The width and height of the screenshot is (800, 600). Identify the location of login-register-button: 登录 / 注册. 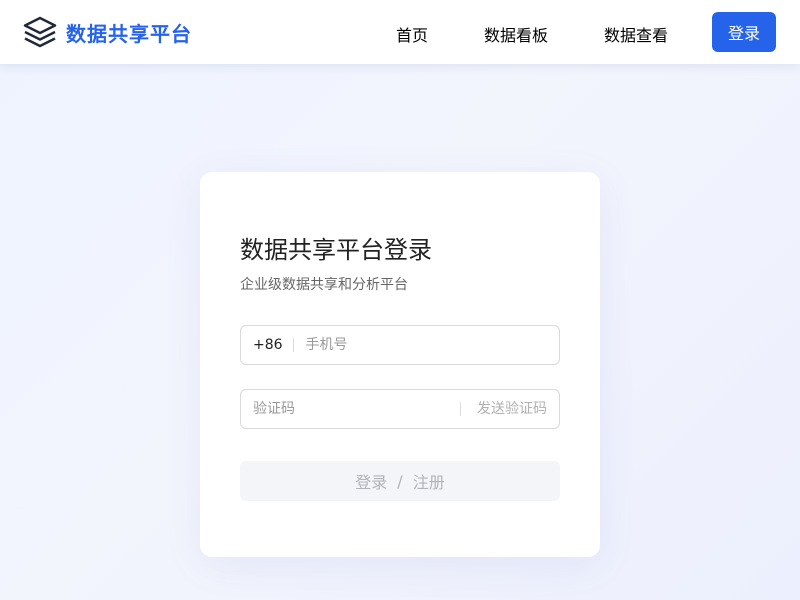
(400, 481).